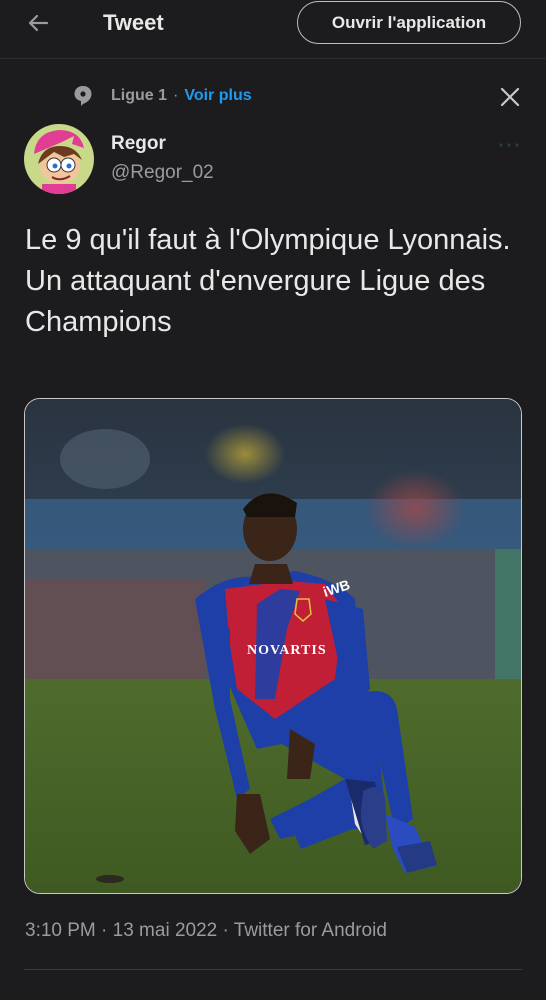 This screenshot has height=1000, width=546. What do you see at coordinates (217, 96) in the screenshot?
I see `see-more-link: Voir plus` at bounding box center [217, 96].